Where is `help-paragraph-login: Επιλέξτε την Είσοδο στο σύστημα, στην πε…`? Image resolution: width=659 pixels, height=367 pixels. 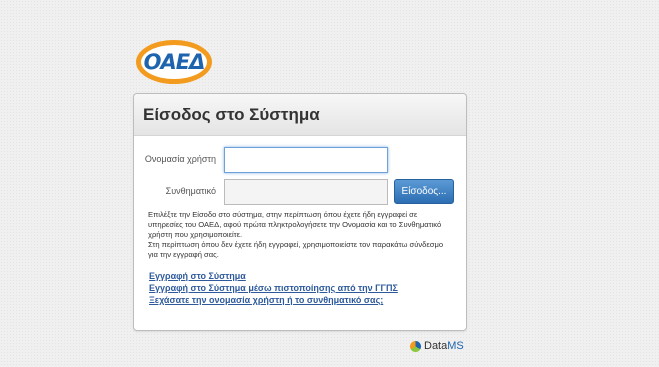 help-paragraph-login: Επιλέξτε την Είσοδο στο σύστημα, στην πε… is located at coordinates (295, 224).